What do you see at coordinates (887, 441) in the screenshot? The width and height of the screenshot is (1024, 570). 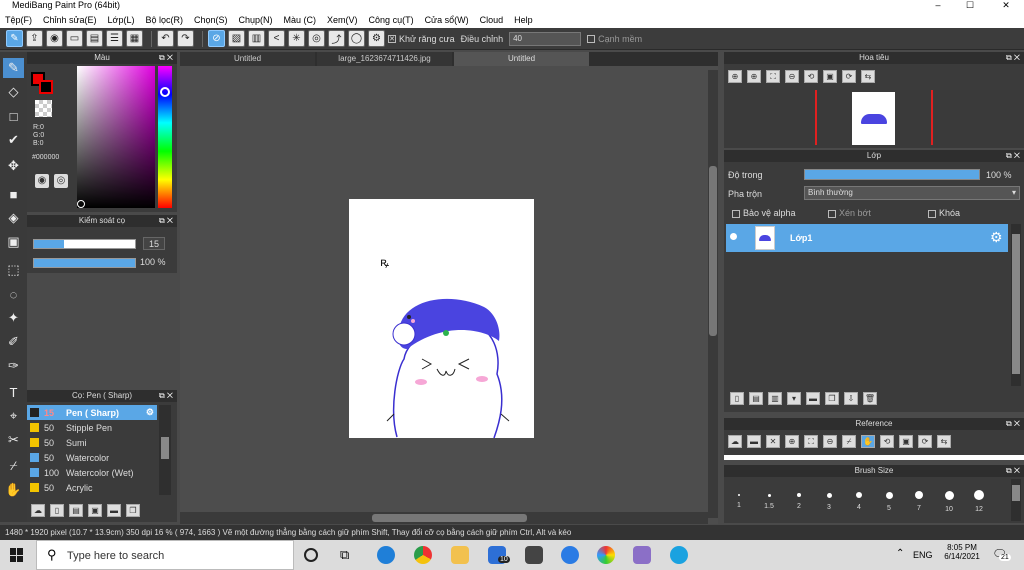 I see `reference-rotate-left-icon: ⟲` at bounding box center [887, 441].